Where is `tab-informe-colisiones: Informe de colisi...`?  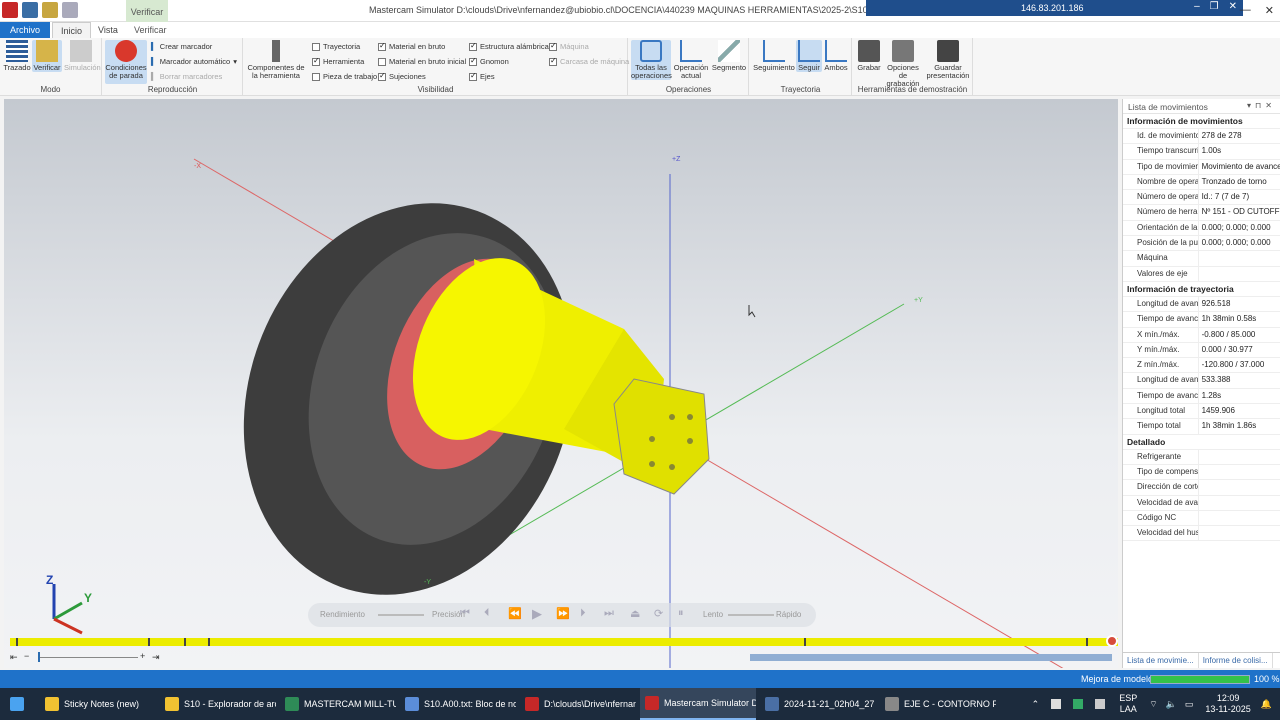
tab-informe-colisiones: Informe de colisi... is located at coordinates (1236, 660).